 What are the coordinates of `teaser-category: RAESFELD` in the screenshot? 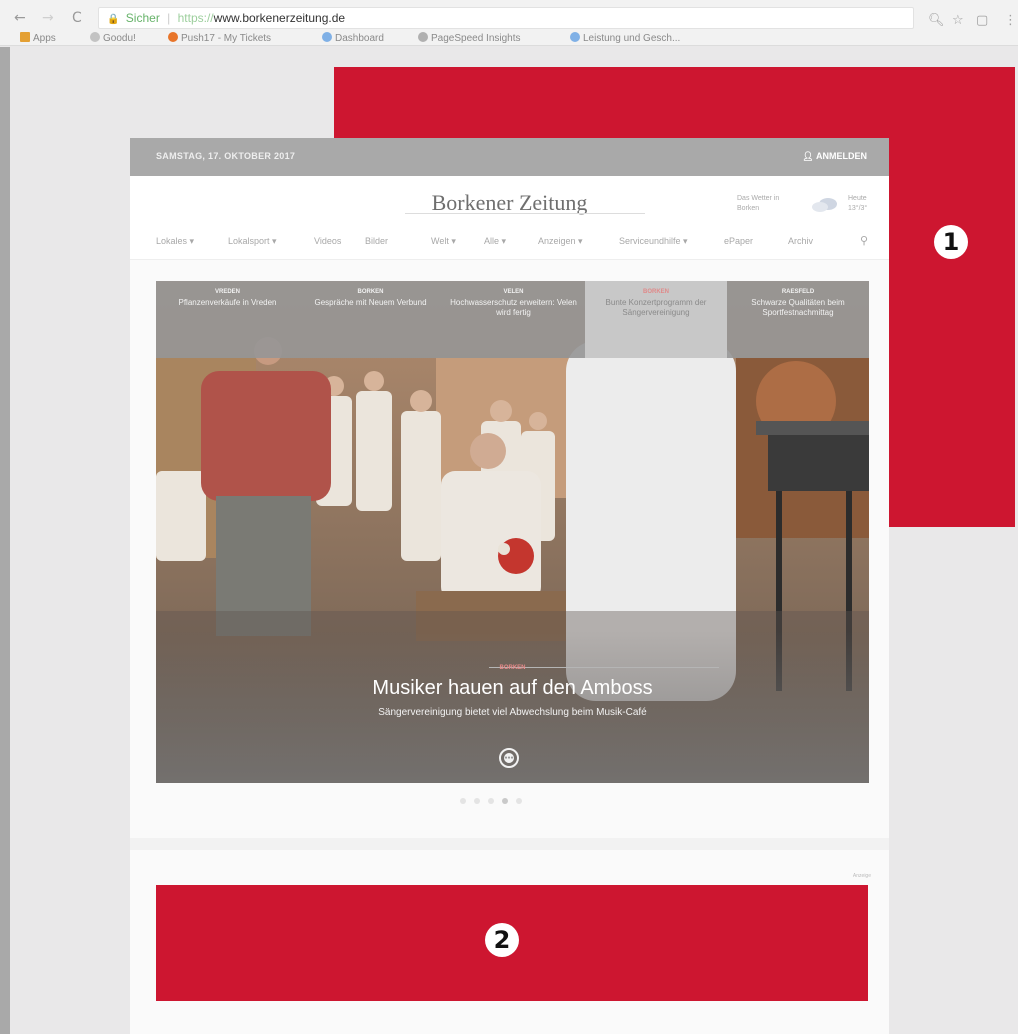 It's located at (798, 292).